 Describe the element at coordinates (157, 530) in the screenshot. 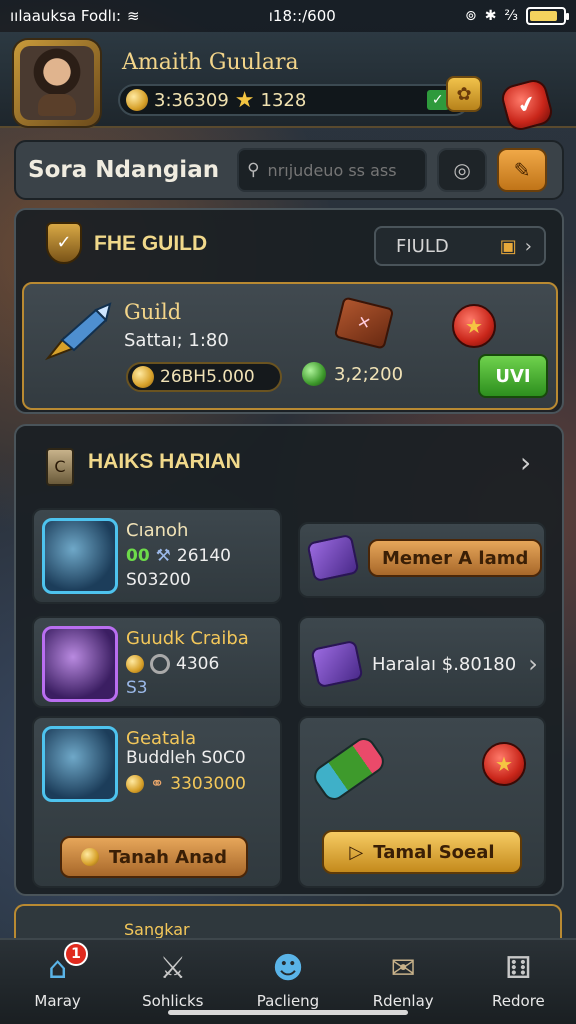

I see `tile-title: Cıanoh` at that location.